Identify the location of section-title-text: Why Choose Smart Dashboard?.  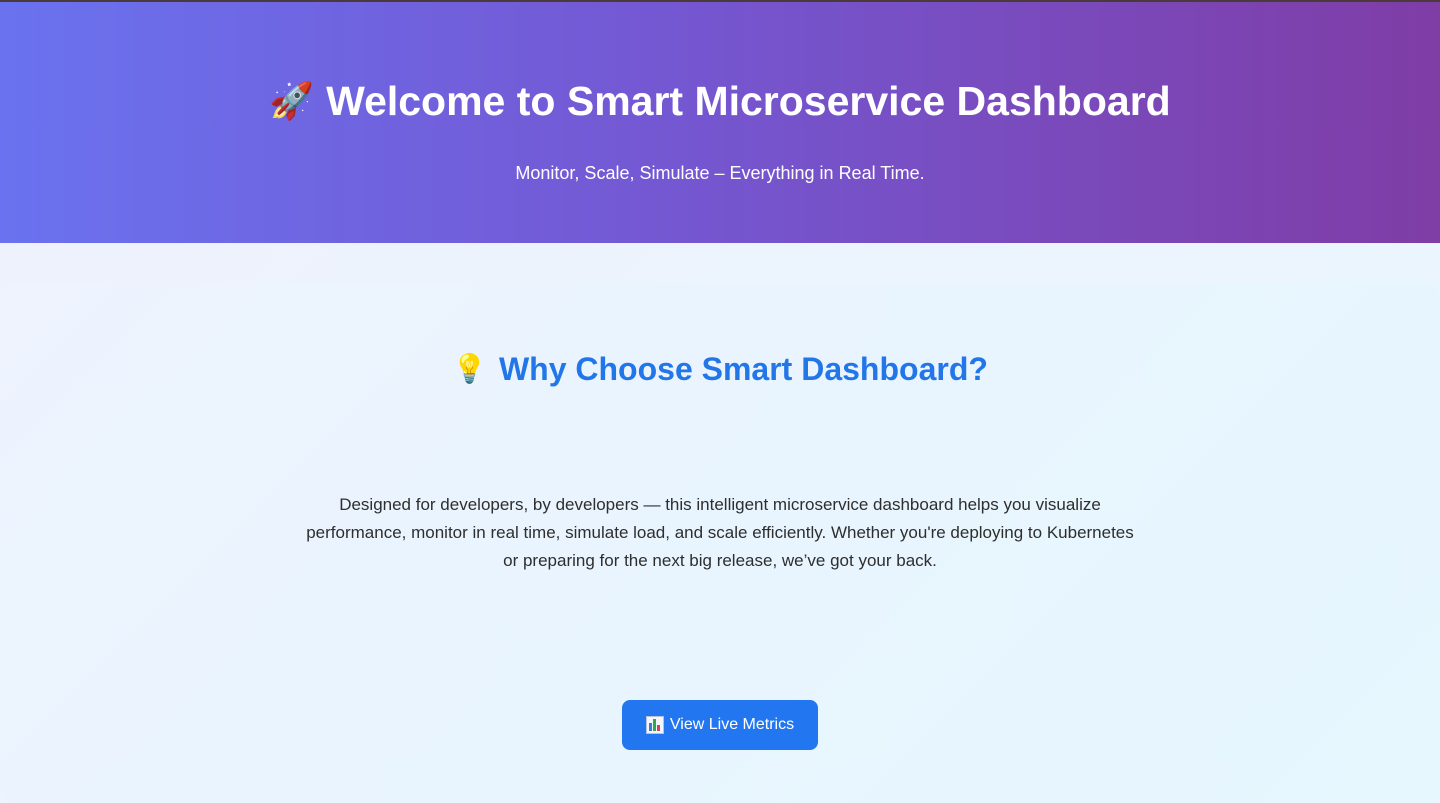
(743, 369).